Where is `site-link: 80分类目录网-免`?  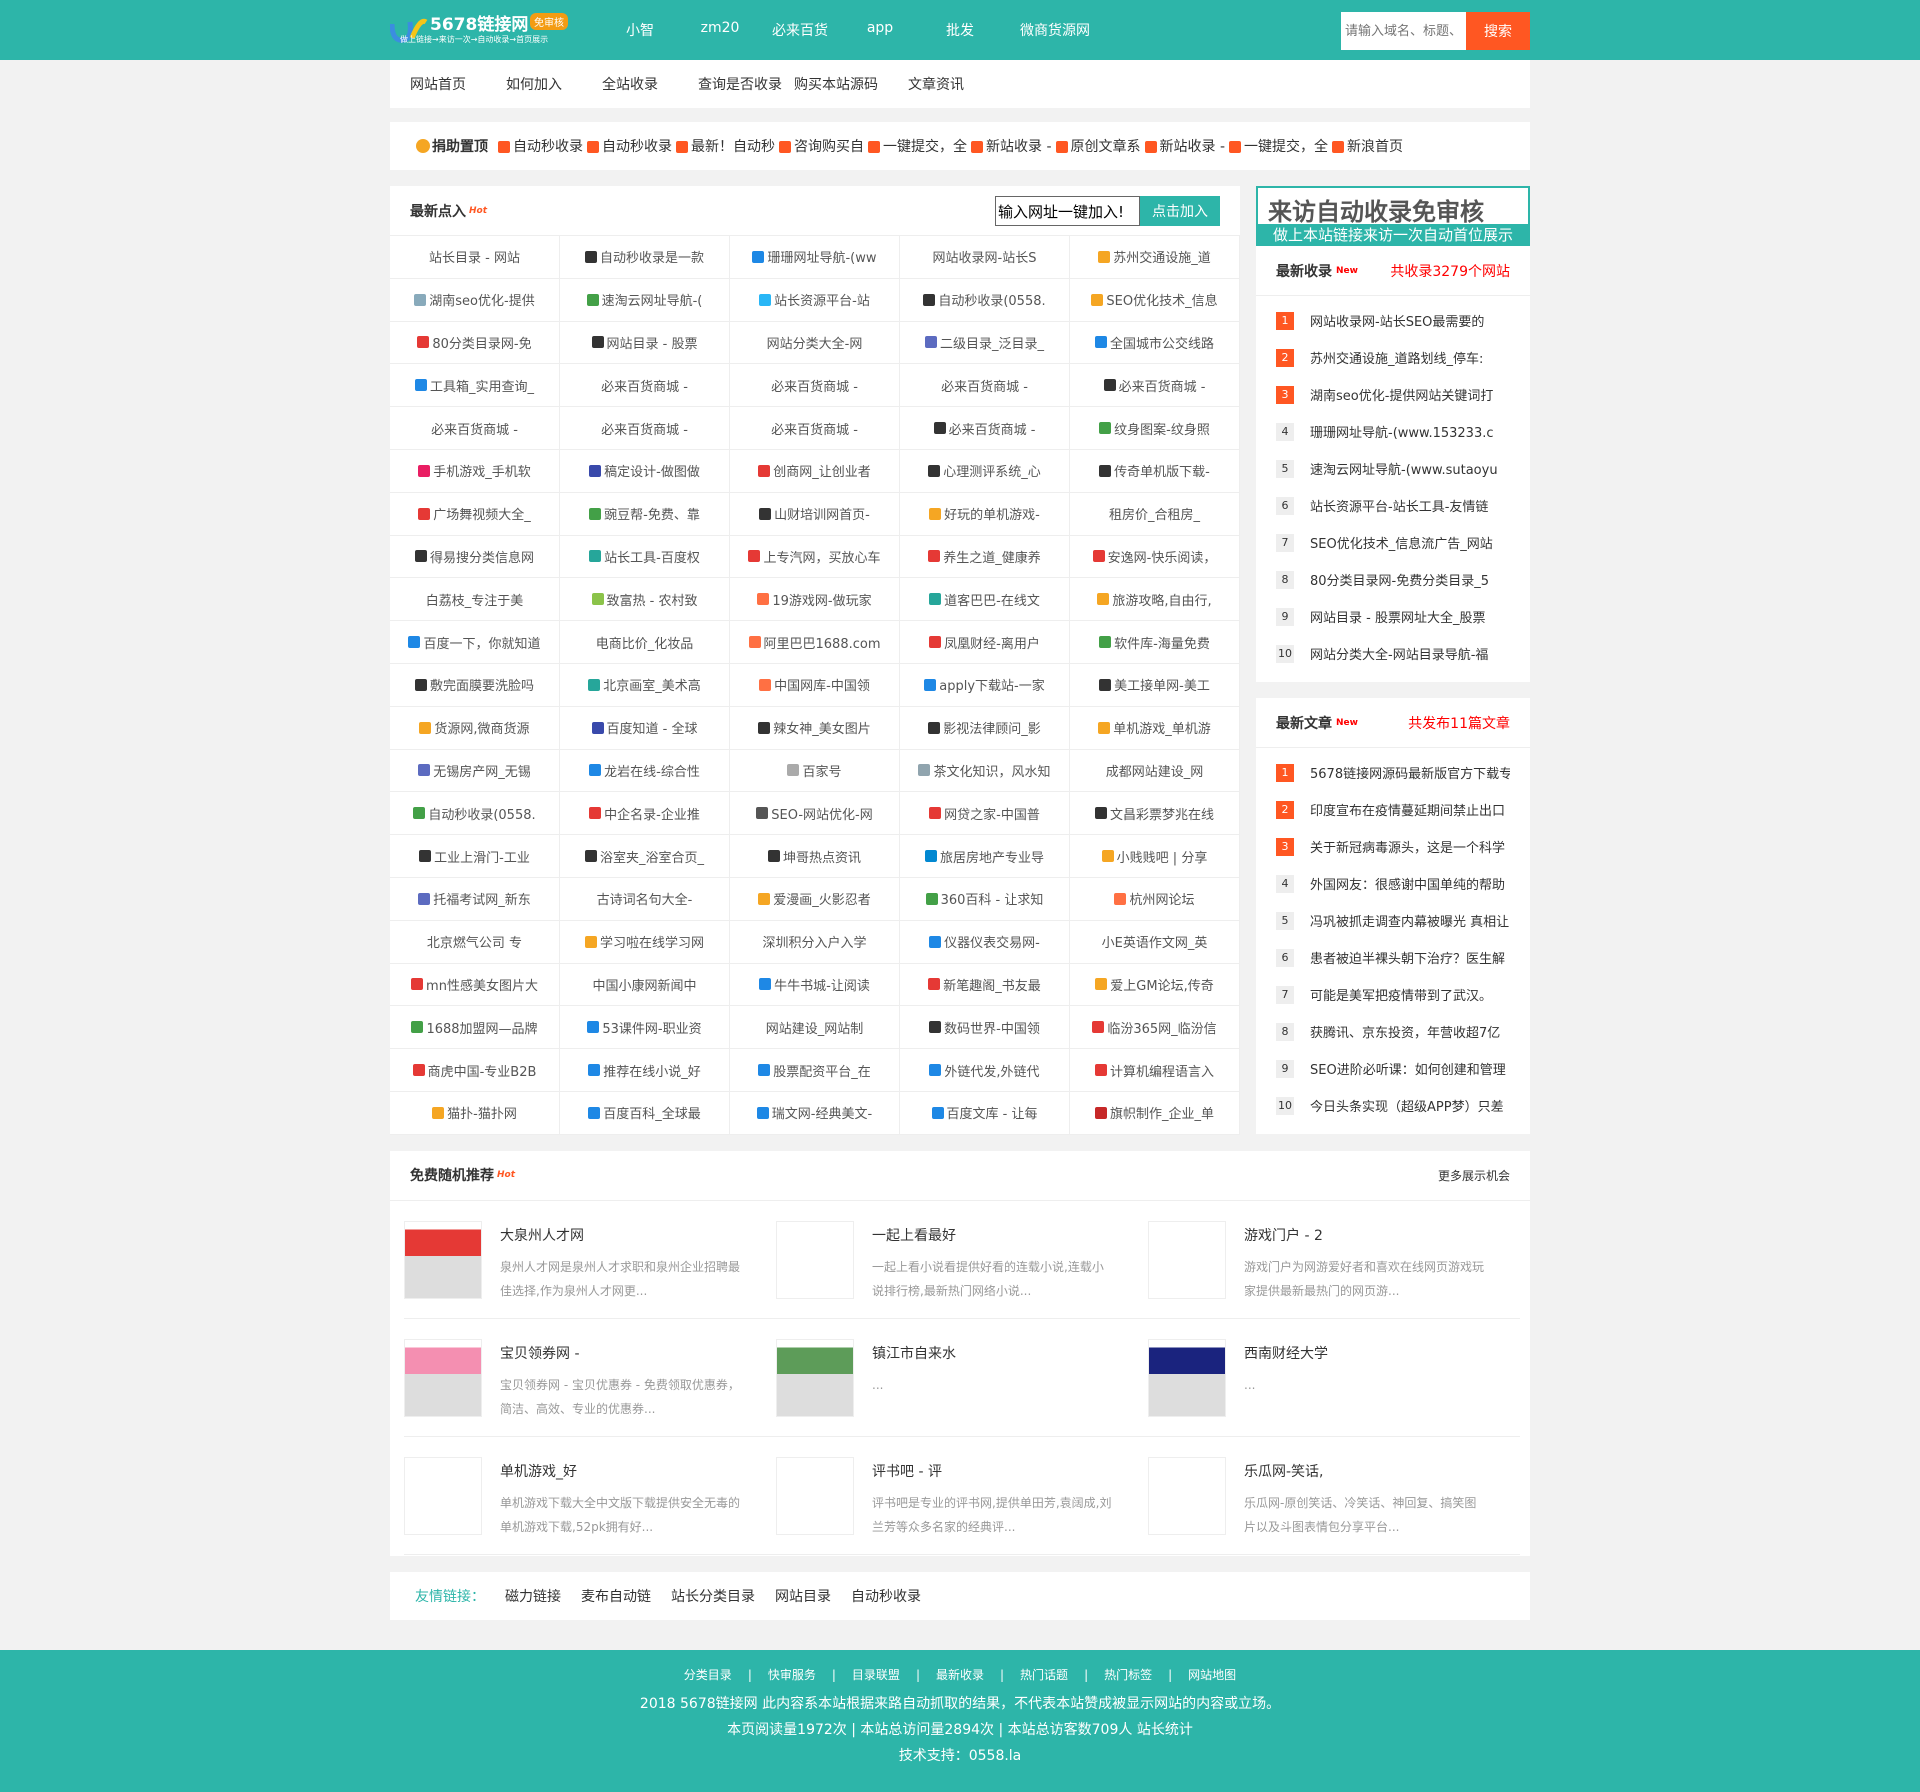
site-link: 80分类目录网-免 is located at coordinates (475, 343).